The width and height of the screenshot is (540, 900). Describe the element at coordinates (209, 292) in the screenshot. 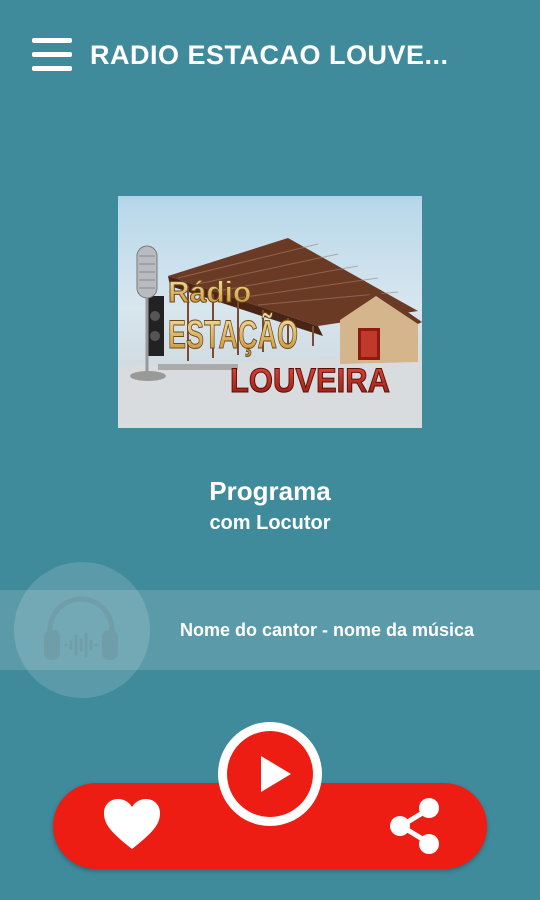

I see `logo-text-radio: Rádio` at that location.